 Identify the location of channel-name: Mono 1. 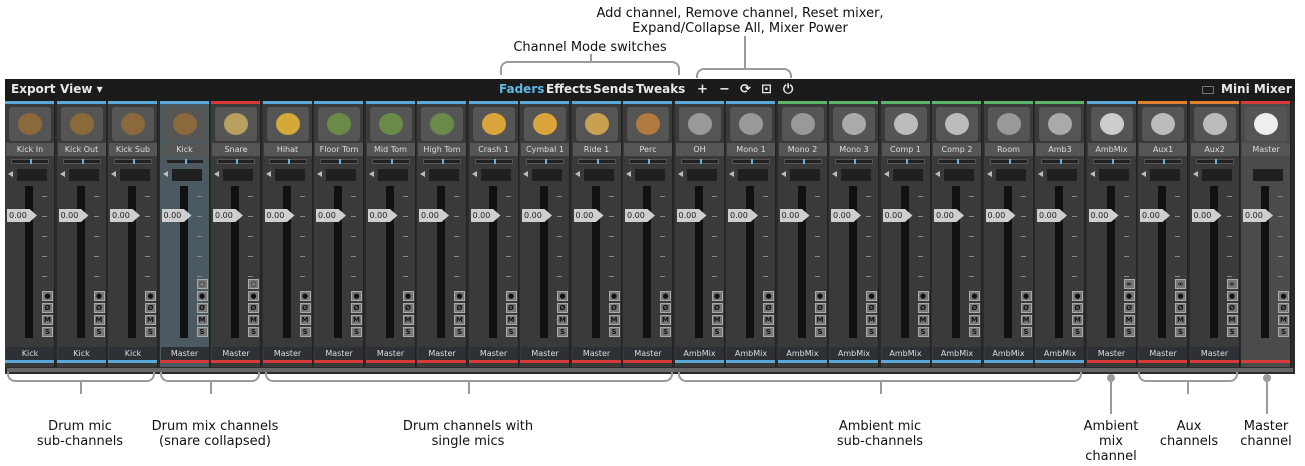
(751, 149).